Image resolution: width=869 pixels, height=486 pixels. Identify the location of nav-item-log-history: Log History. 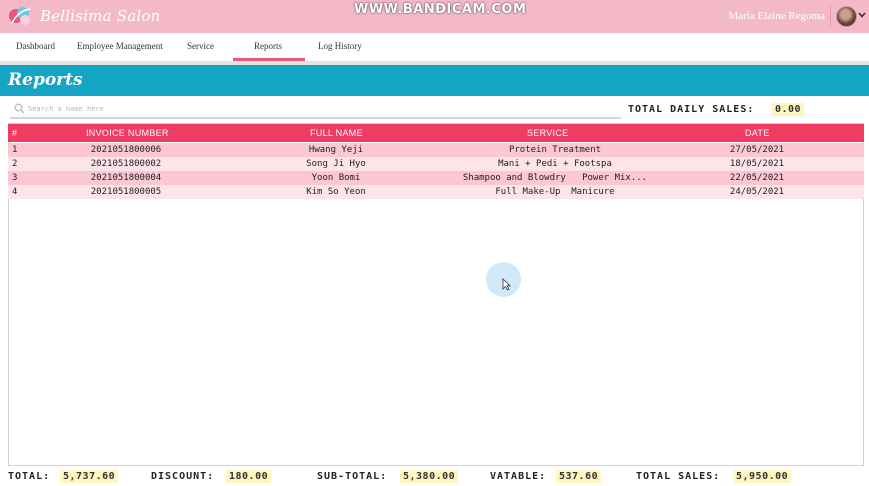
(340, 46).